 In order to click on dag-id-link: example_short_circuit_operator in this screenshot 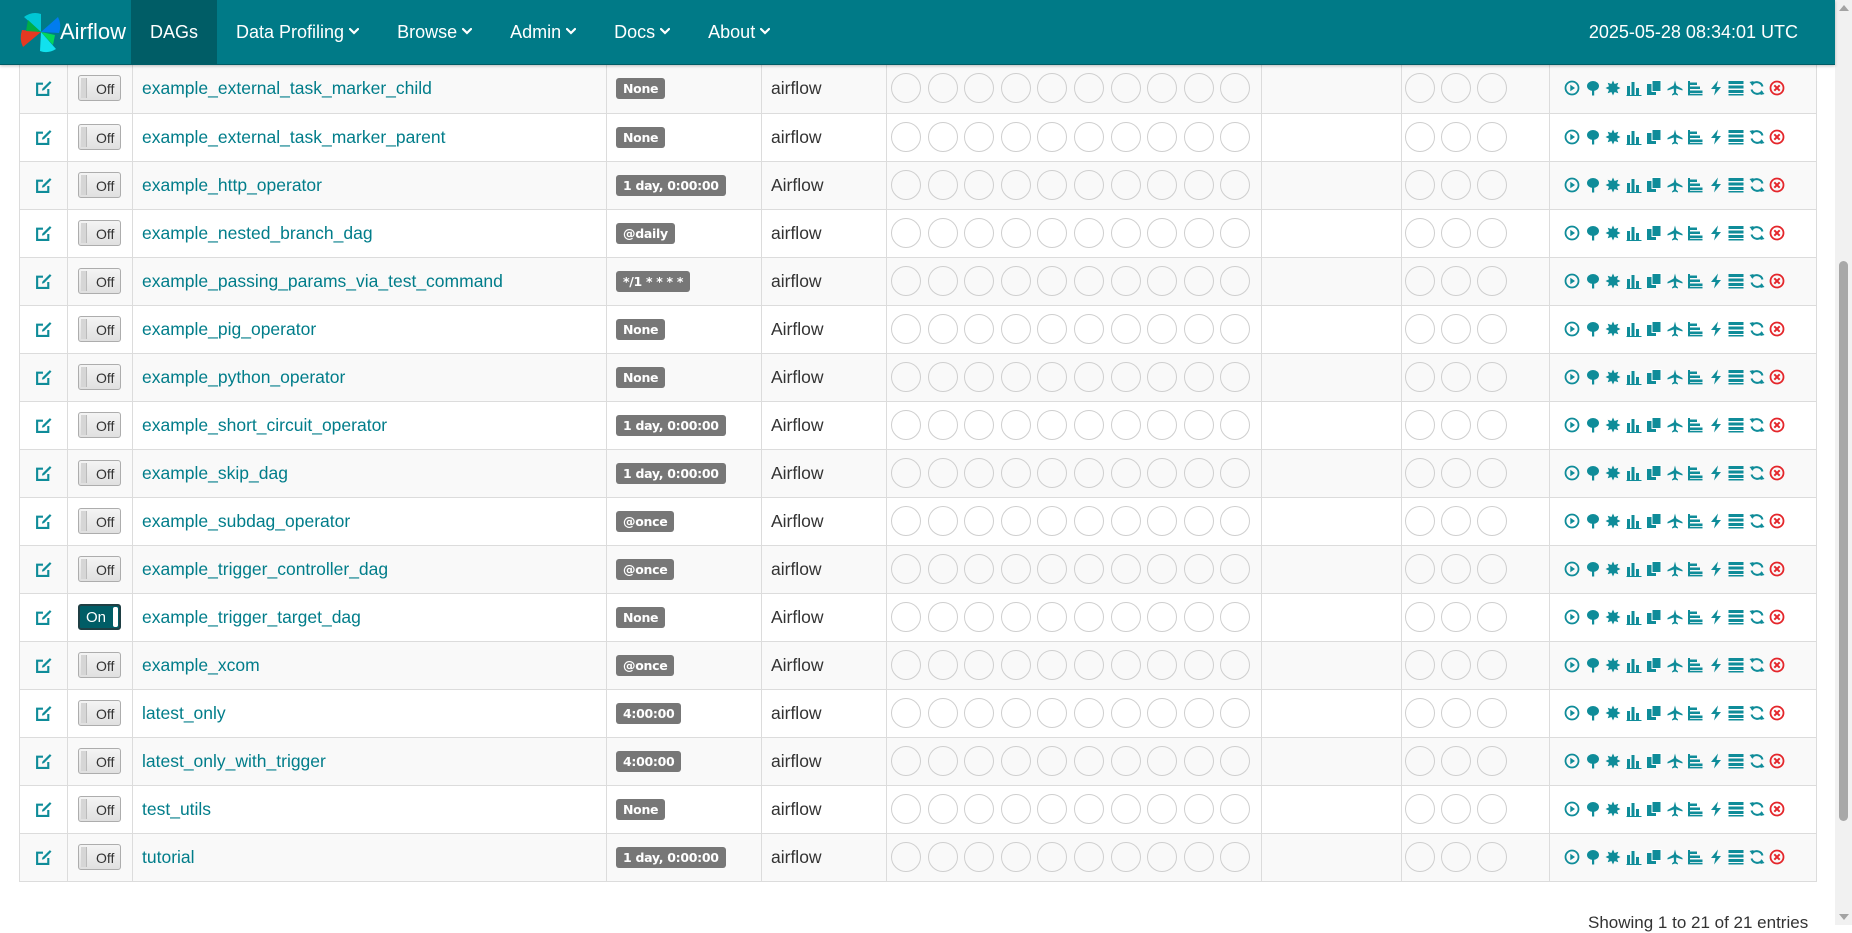, I will do `click(260, 425)`.